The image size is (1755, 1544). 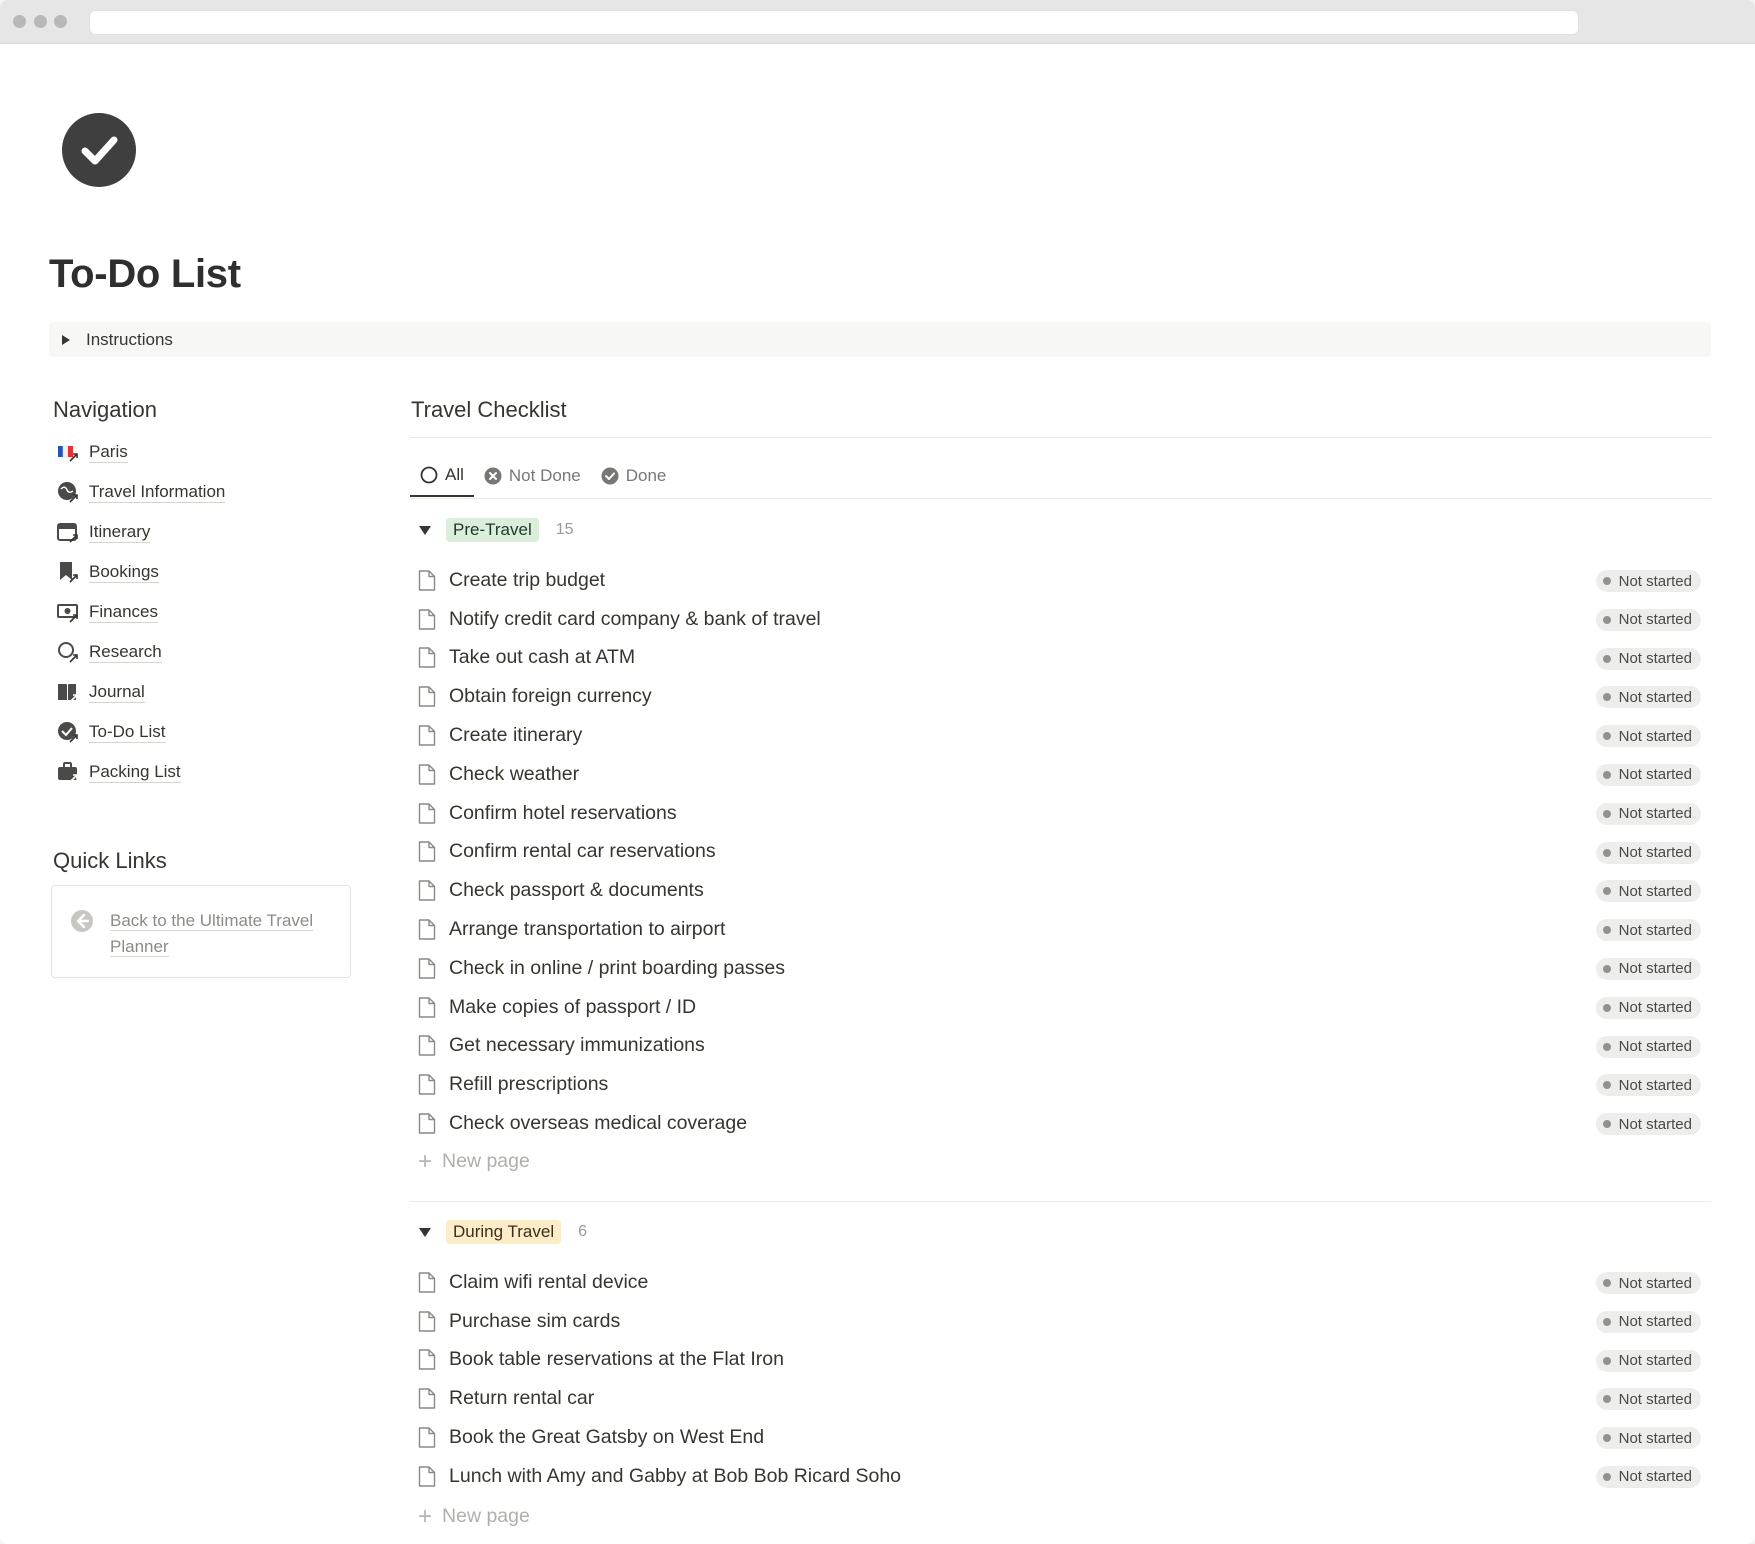 I want to click on nav-item-to-do-list: To-Do List, so click(x=206, y=732).